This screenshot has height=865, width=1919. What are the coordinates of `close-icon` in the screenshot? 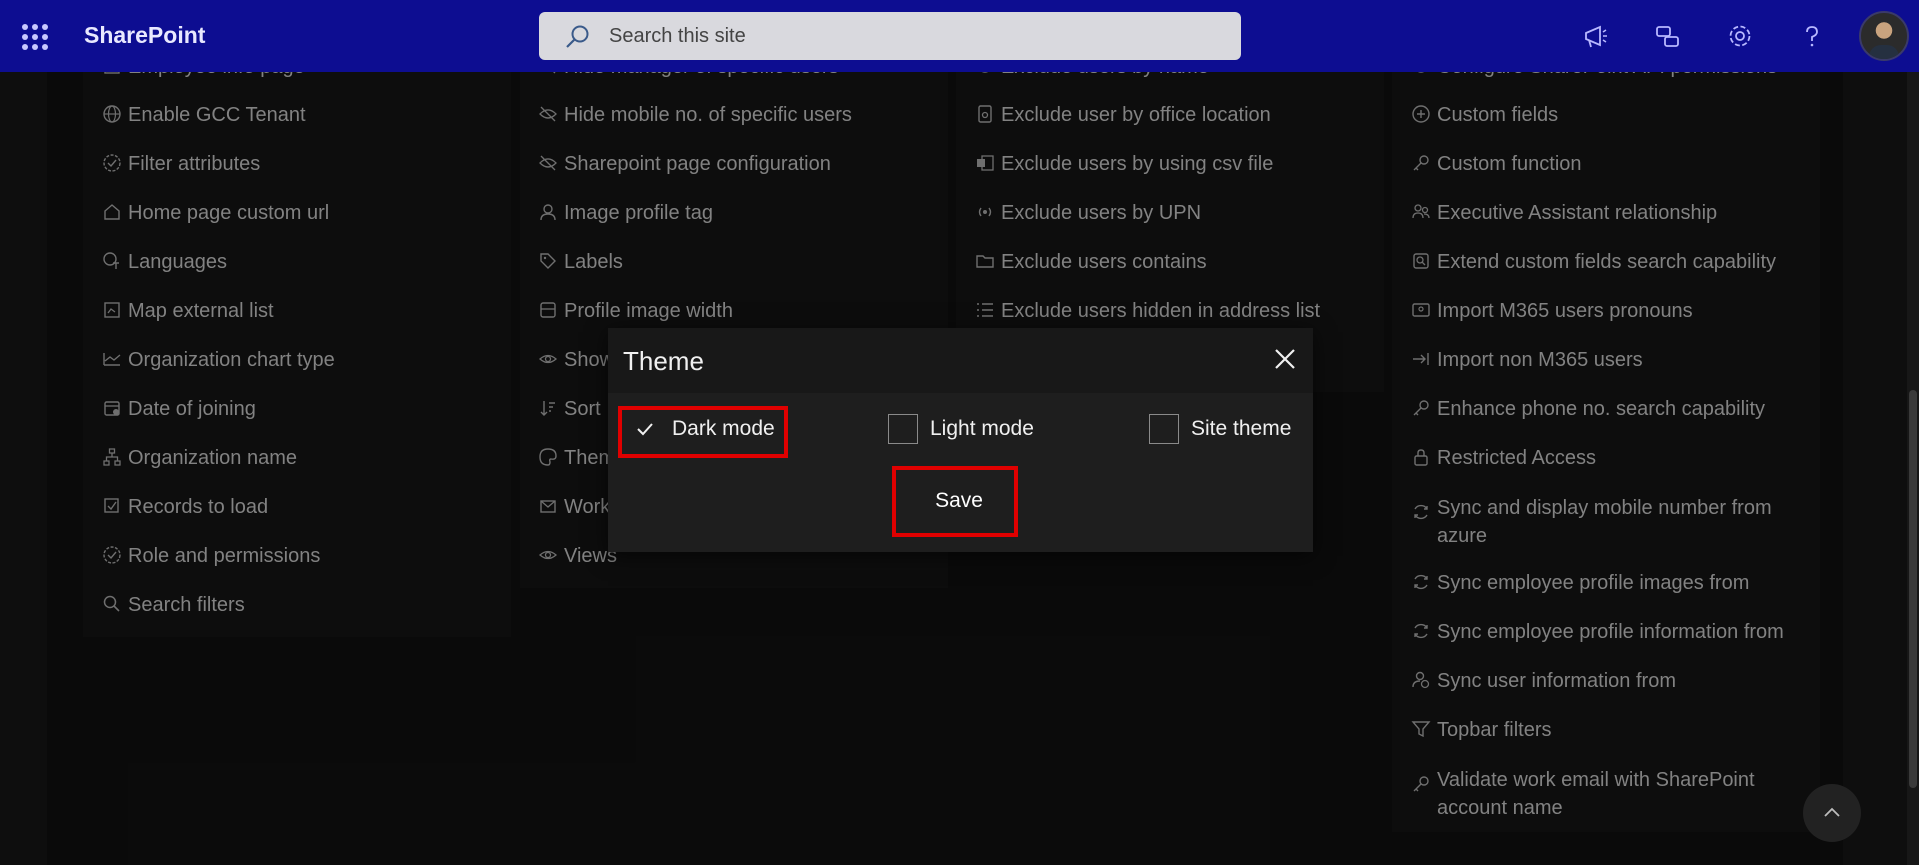 It's located at (1285, 359).